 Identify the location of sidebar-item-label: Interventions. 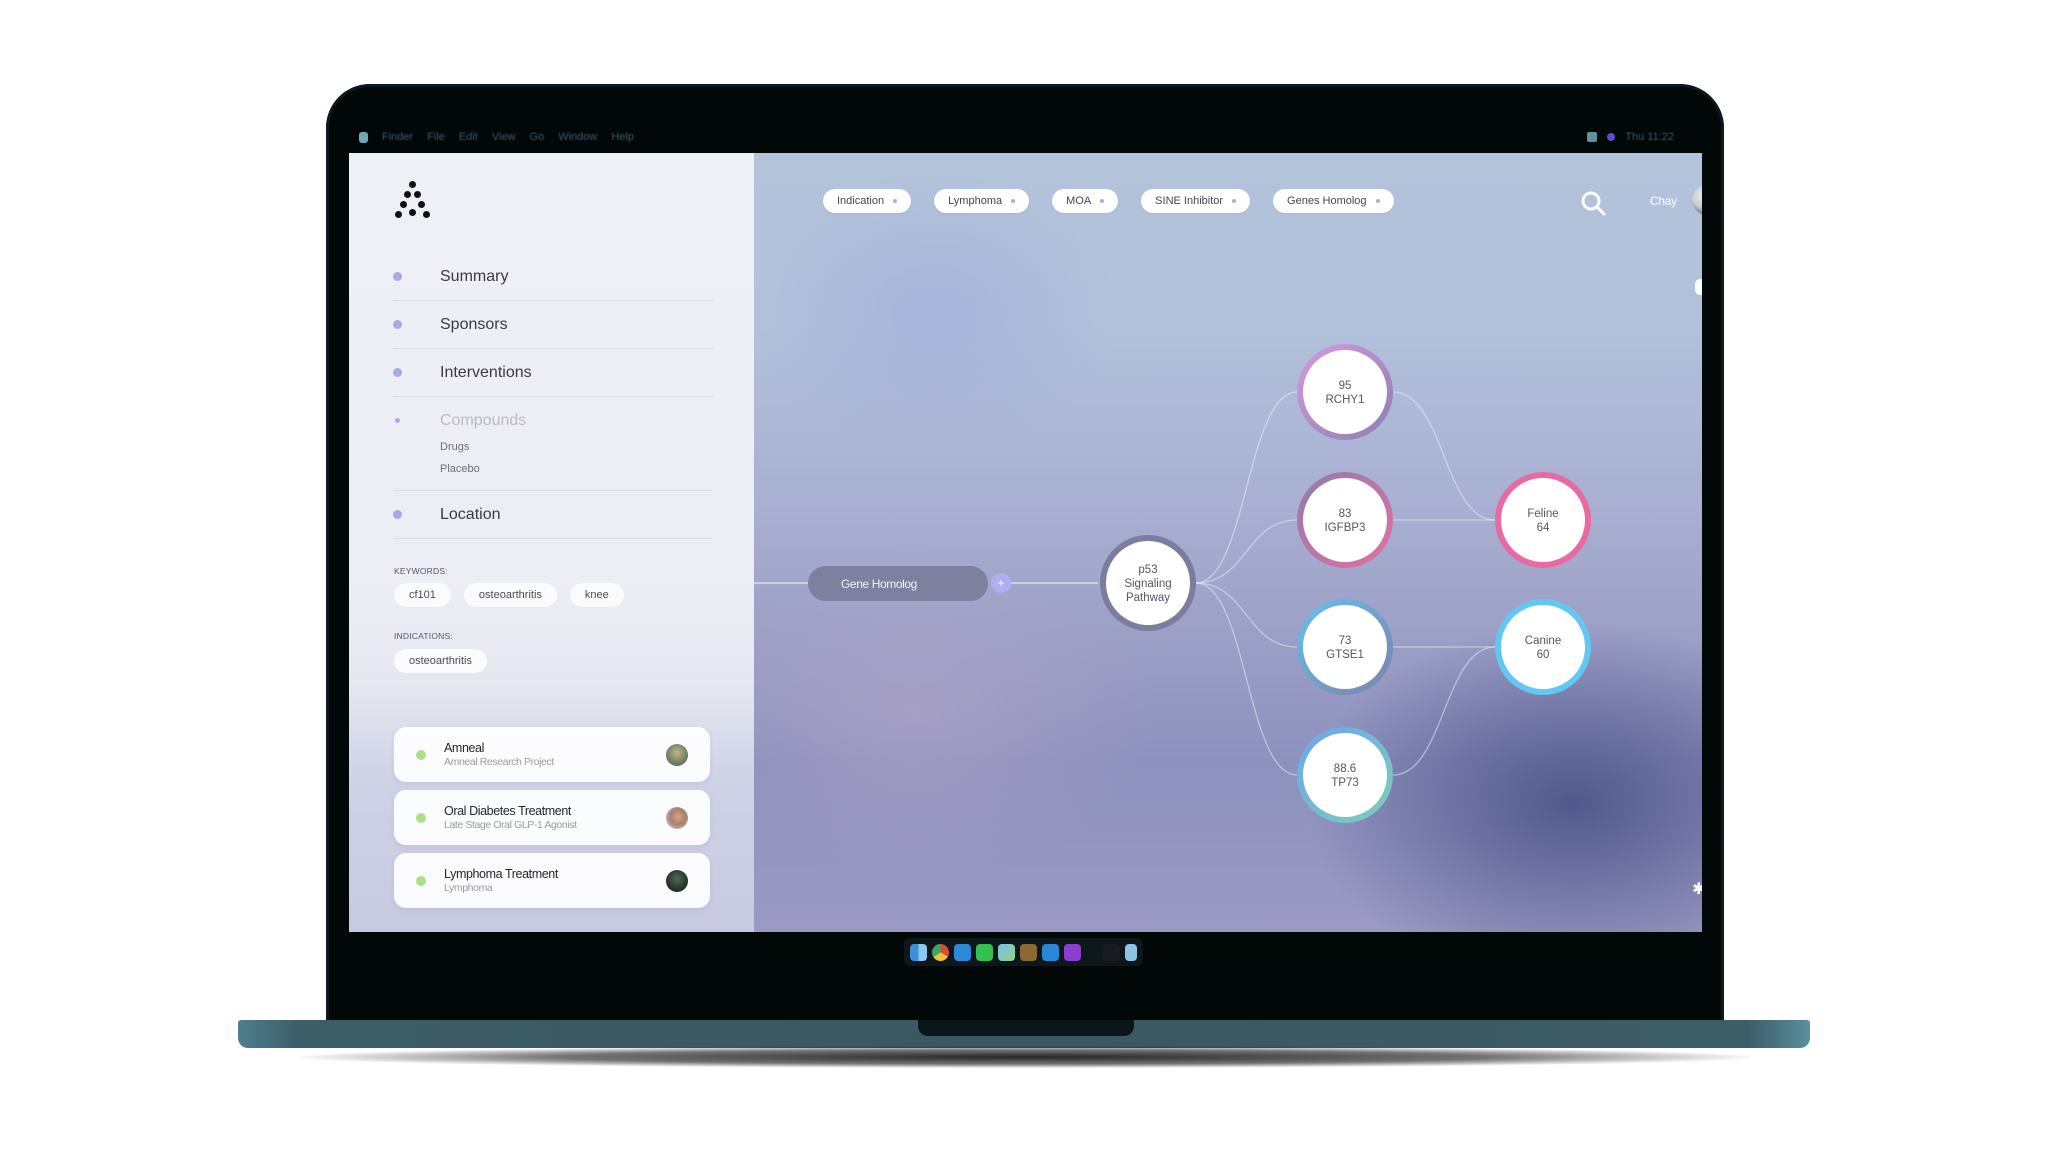
(486, 372).